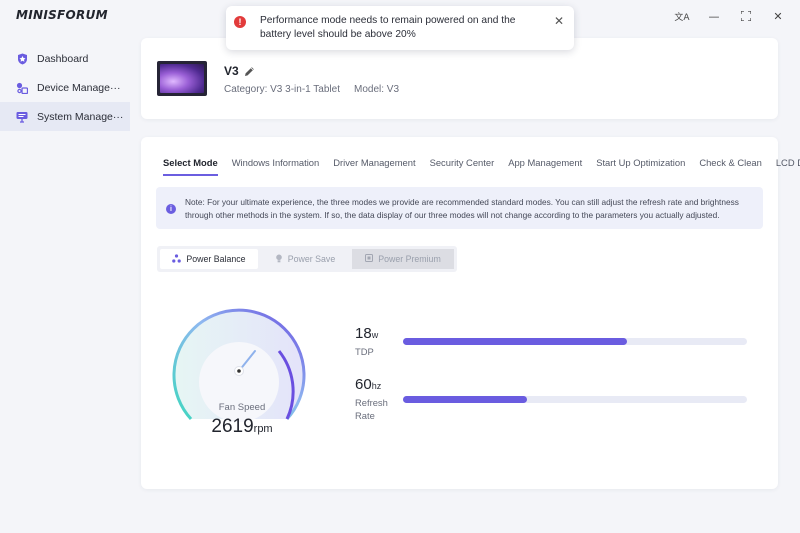 The image size is (800, 533). I want to click on tdp-bar, so click(575, 341).